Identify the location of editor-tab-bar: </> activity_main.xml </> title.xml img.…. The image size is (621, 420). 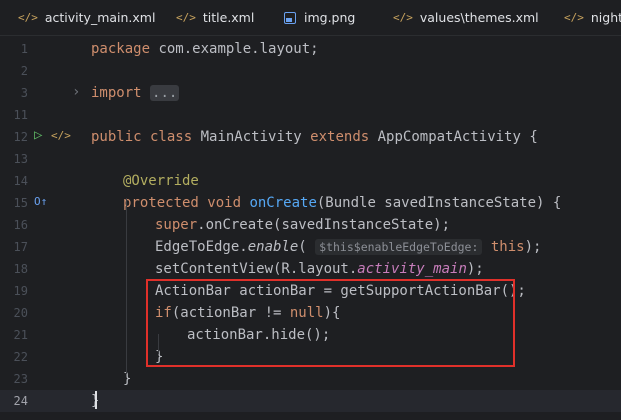
(310, 18).